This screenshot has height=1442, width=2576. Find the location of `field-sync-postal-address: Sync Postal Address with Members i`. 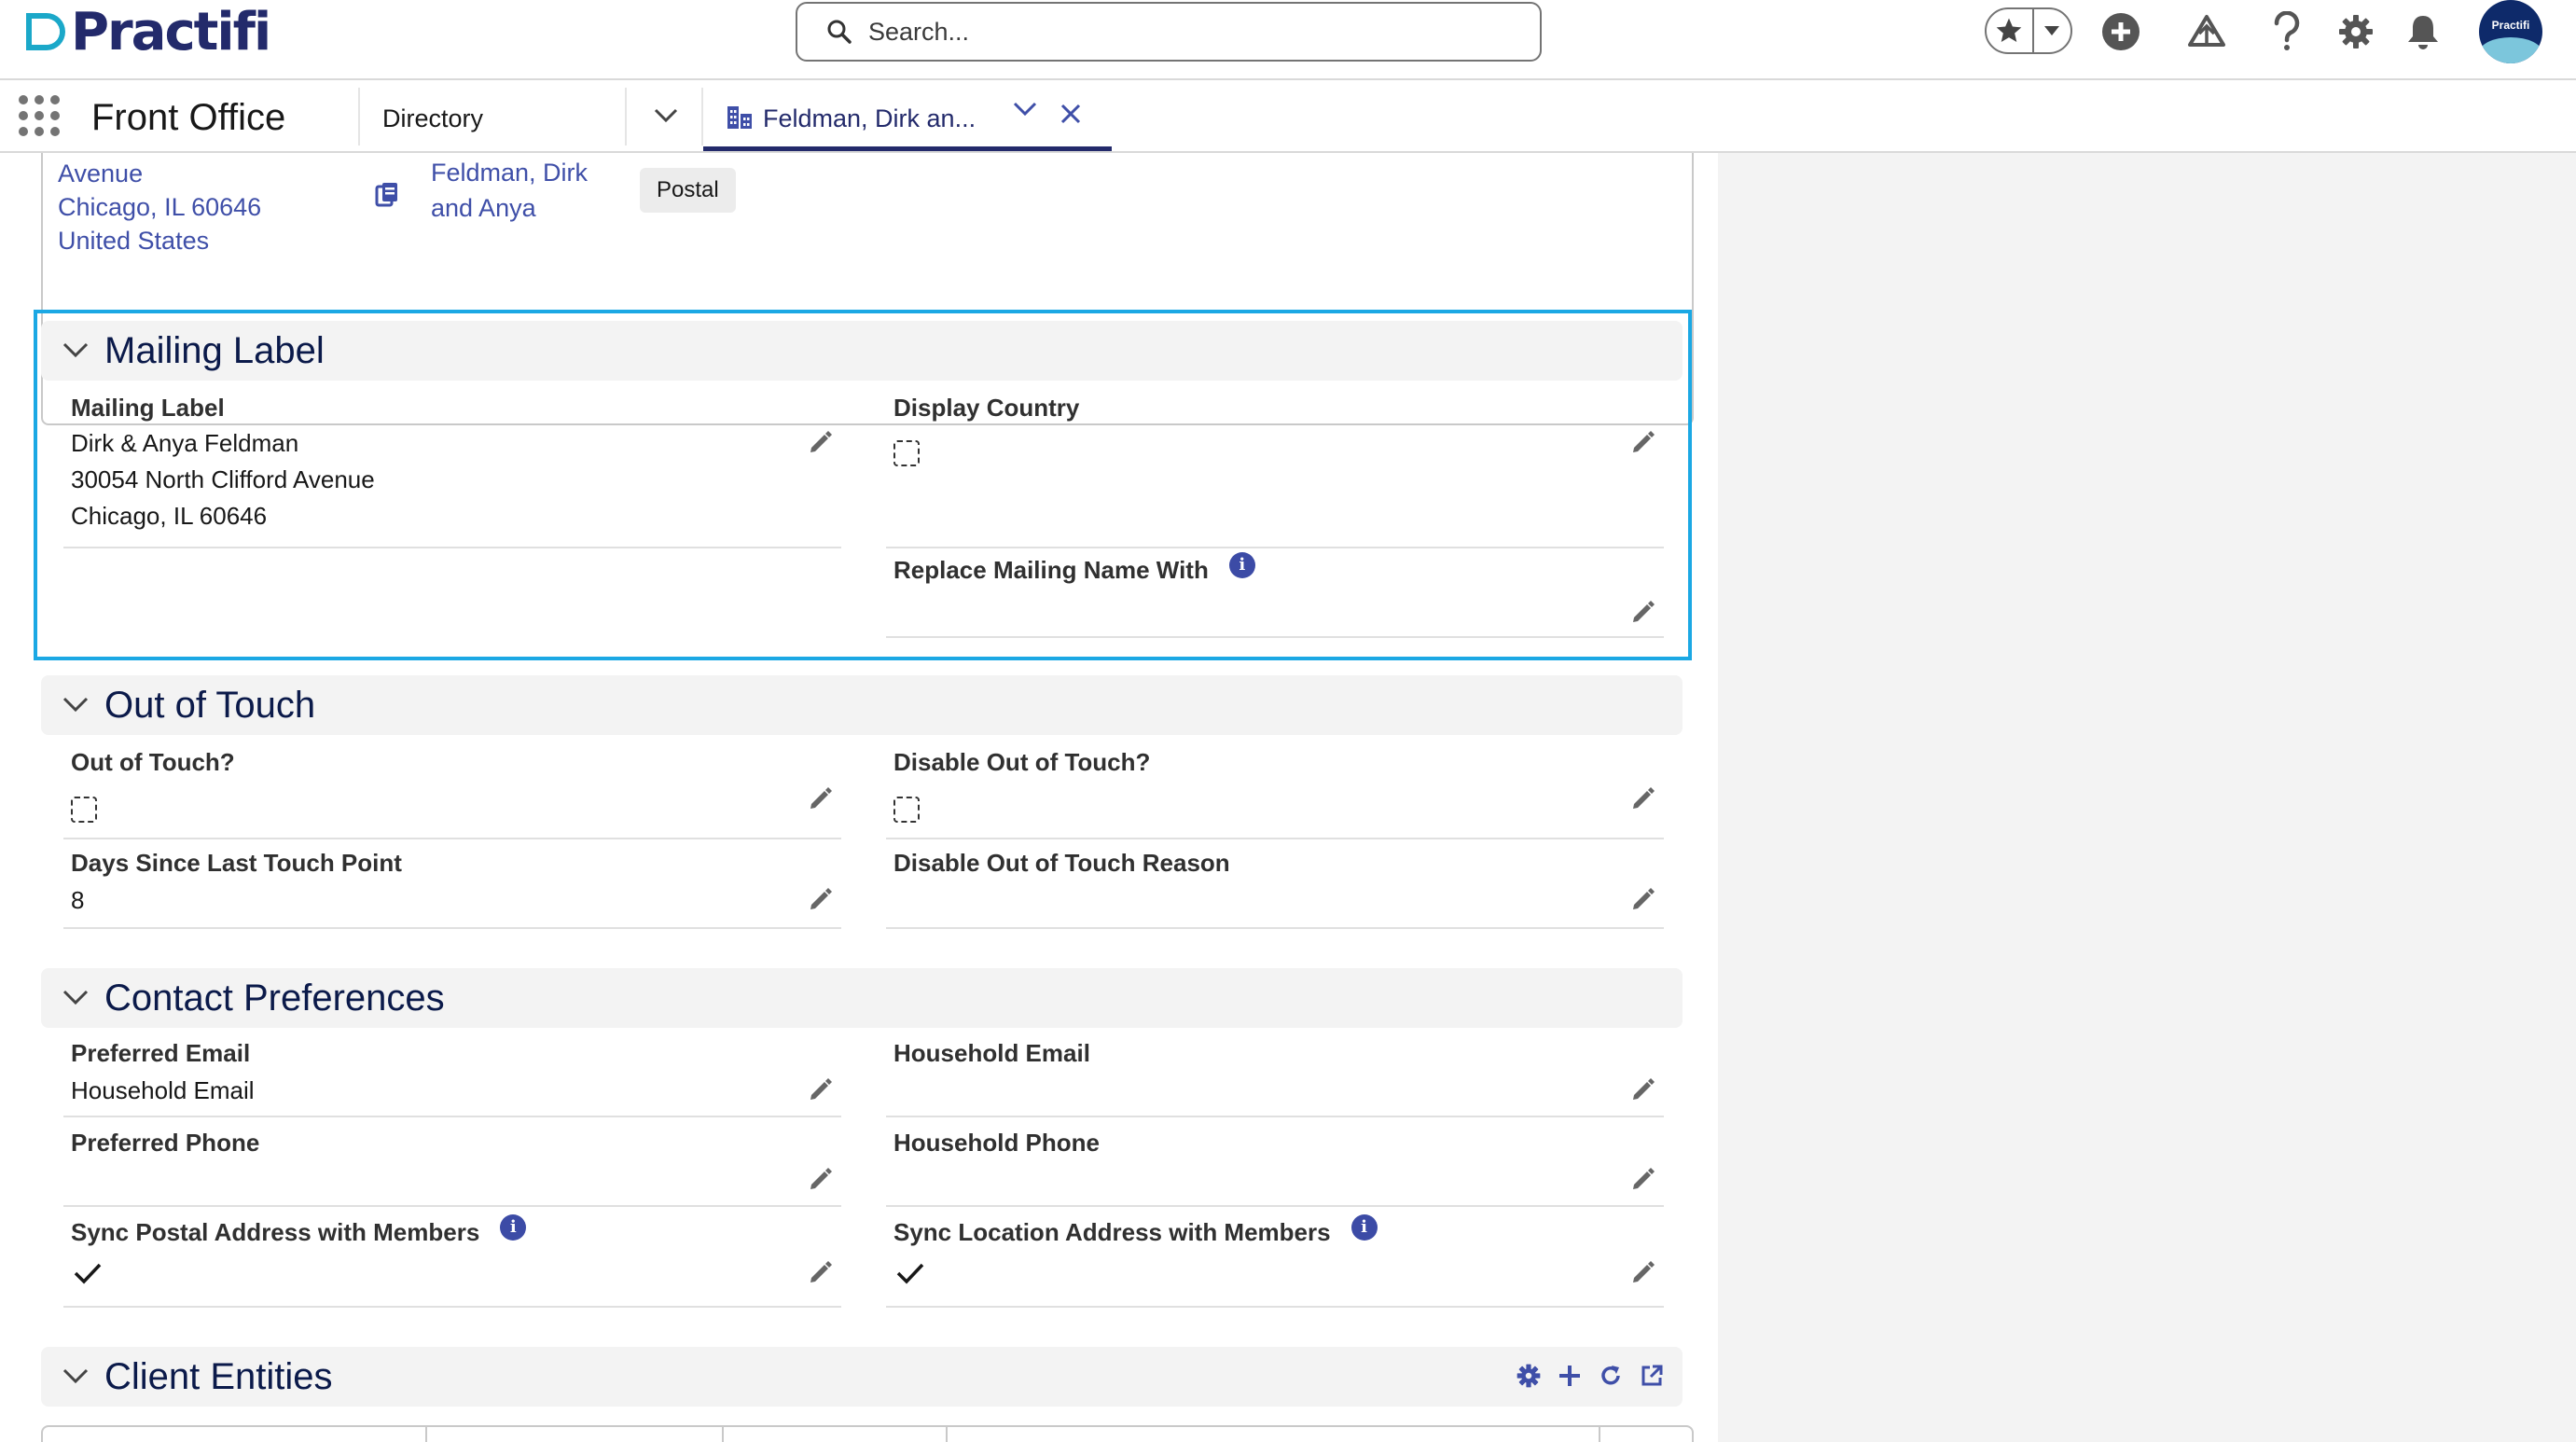

field-sync-postal-address: Sync Postal Address with Members i is located at coordinates (452, 1261).